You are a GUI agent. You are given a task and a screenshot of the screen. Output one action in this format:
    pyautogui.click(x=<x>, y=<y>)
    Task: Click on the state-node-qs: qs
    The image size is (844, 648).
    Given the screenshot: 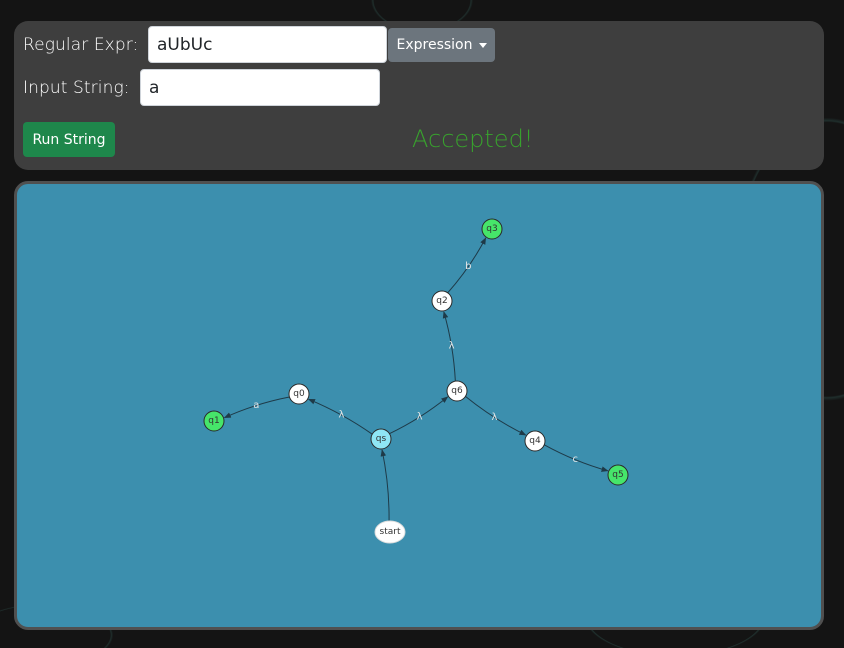 What is the action you would take?
    pyautogui.click(x=381, y=439)
    